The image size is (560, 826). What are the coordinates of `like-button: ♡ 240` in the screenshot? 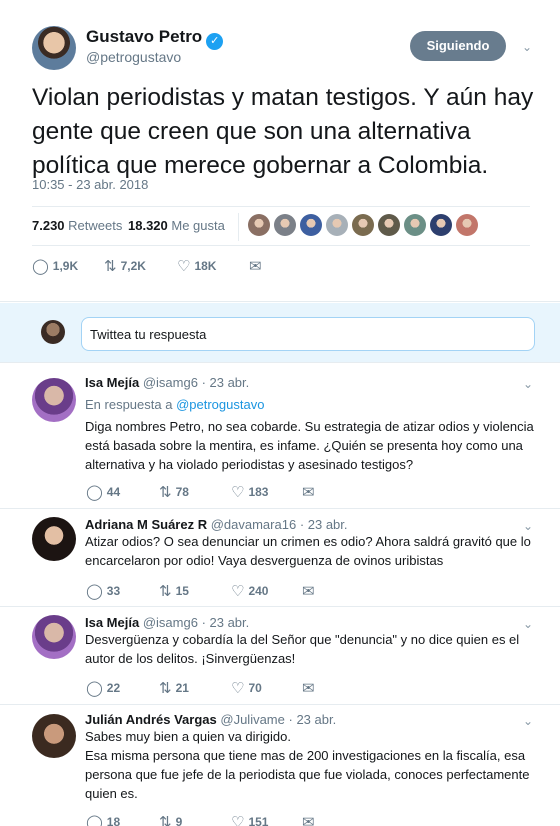 It's located at (249, 591).